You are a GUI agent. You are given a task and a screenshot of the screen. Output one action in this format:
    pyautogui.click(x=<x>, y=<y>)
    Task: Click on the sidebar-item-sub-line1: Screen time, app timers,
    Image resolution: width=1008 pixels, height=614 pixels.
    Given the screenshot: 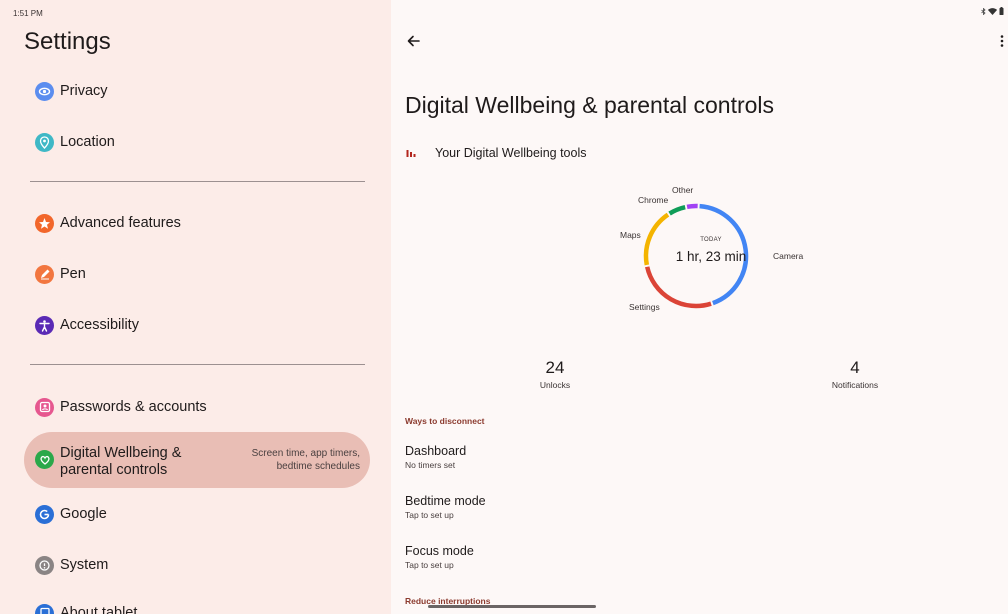 What is the action you would take?
    pyautogui.click(x=305, y=453)
    